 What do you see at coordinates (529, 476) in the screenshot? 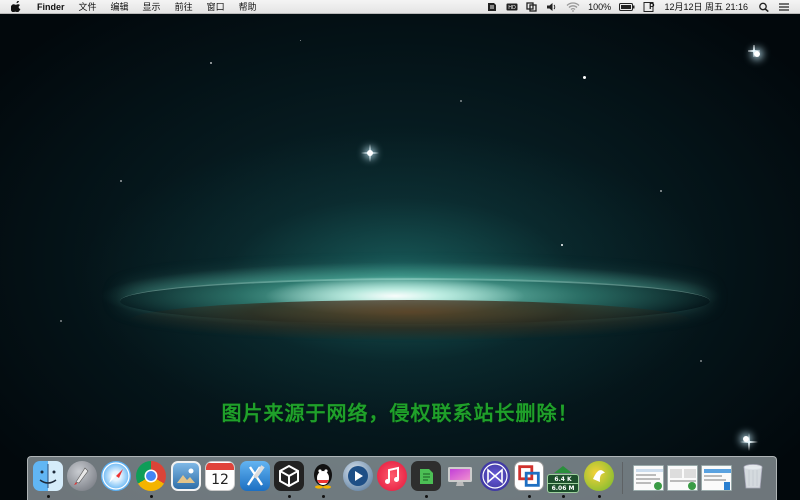
I see `parallels-dock-icon` at bounding box center [529, 476].